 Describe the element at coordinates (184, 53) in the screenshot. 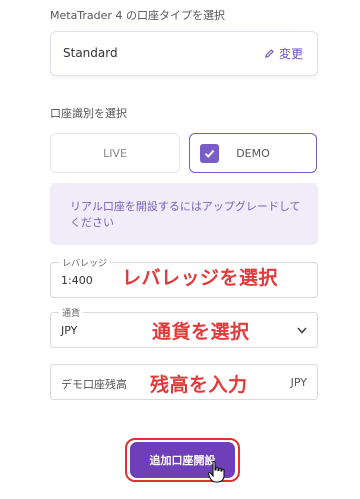

I see `account-type-card: Standard 変更` at that location.